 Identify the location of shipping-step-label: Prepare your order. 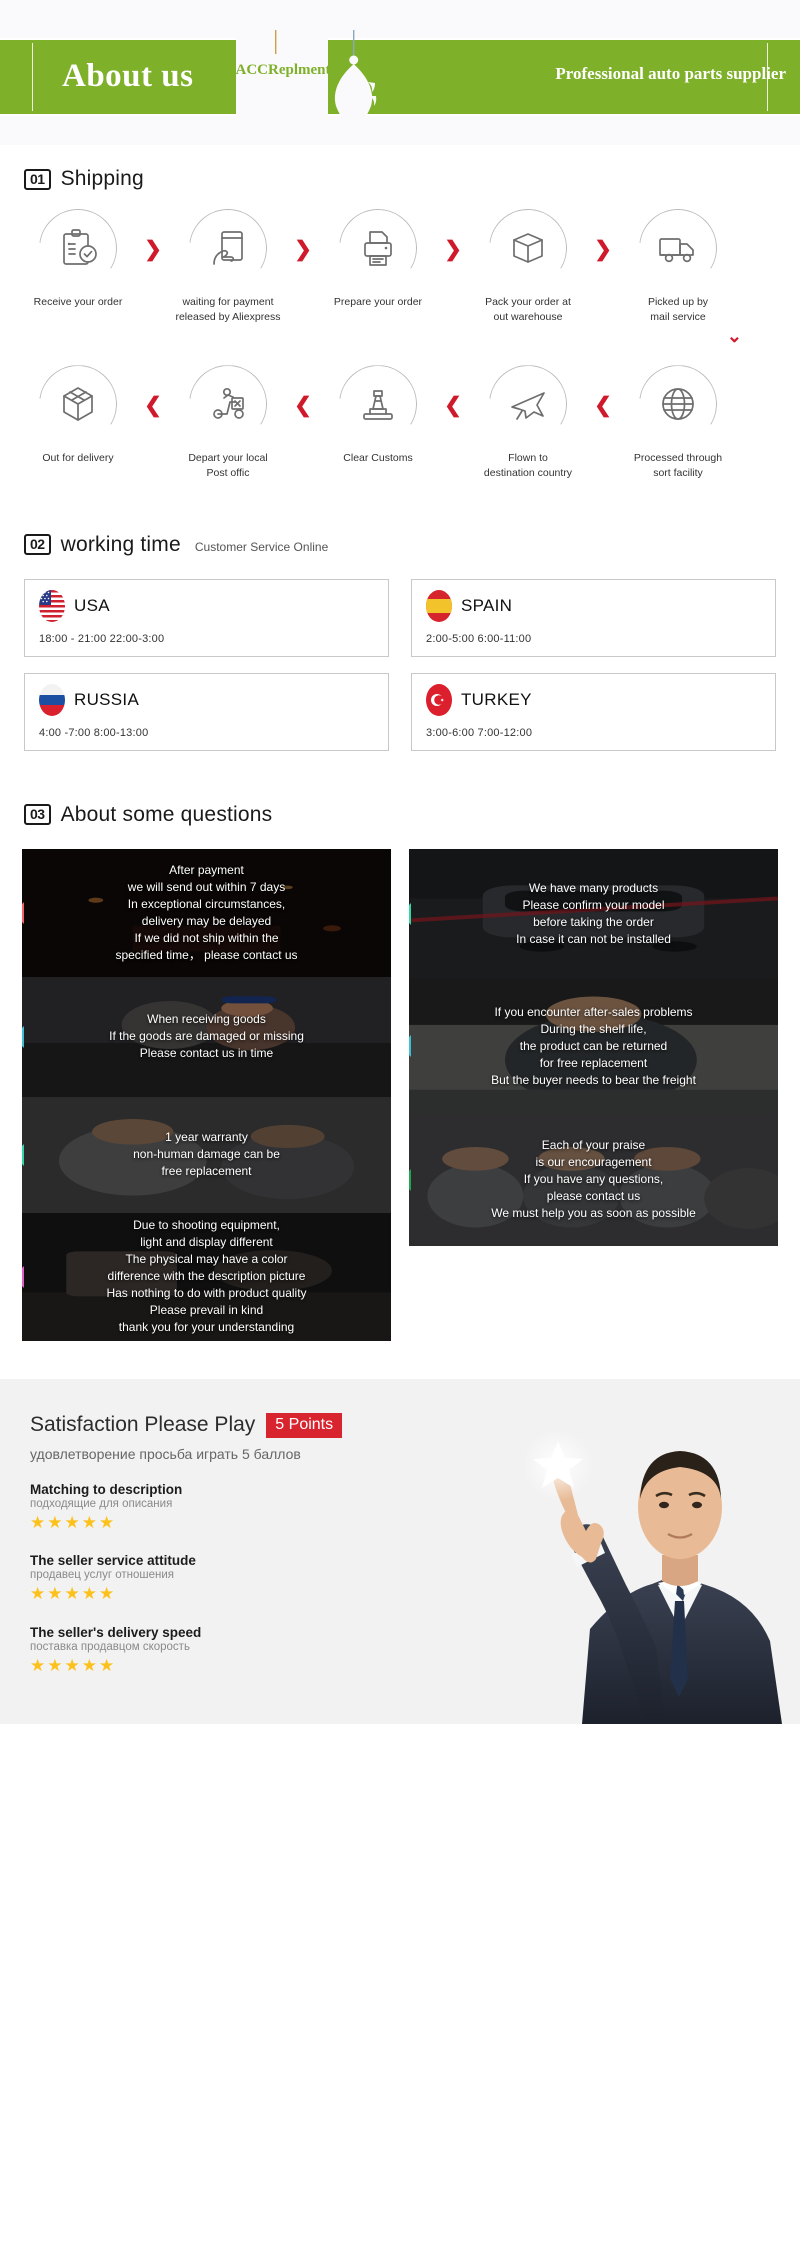
(378, 302).